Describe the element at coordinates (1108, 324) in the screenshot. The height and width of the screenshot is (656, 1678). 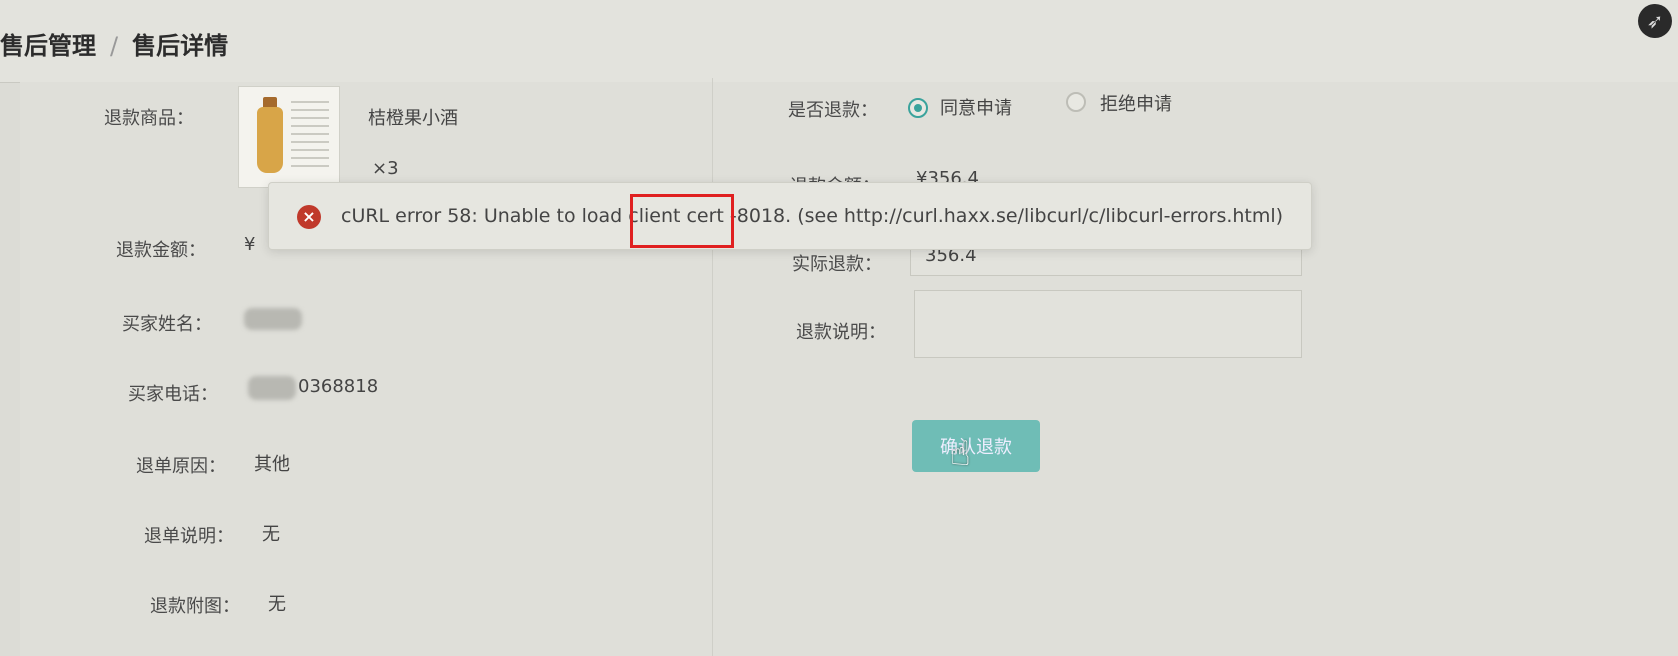
I see `refund-note-textarea` at that location.